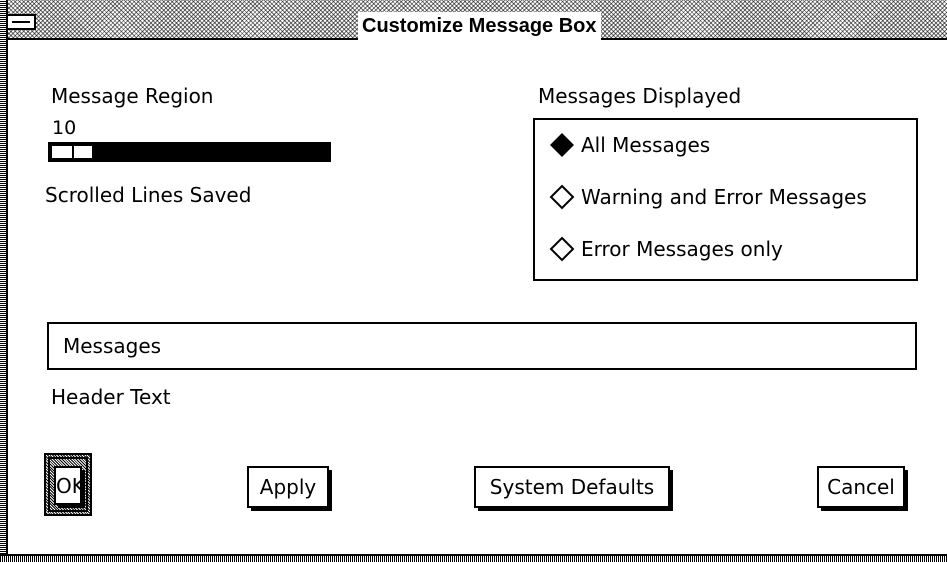  I want to click on radio-label: All Messages, so click(646, 145).